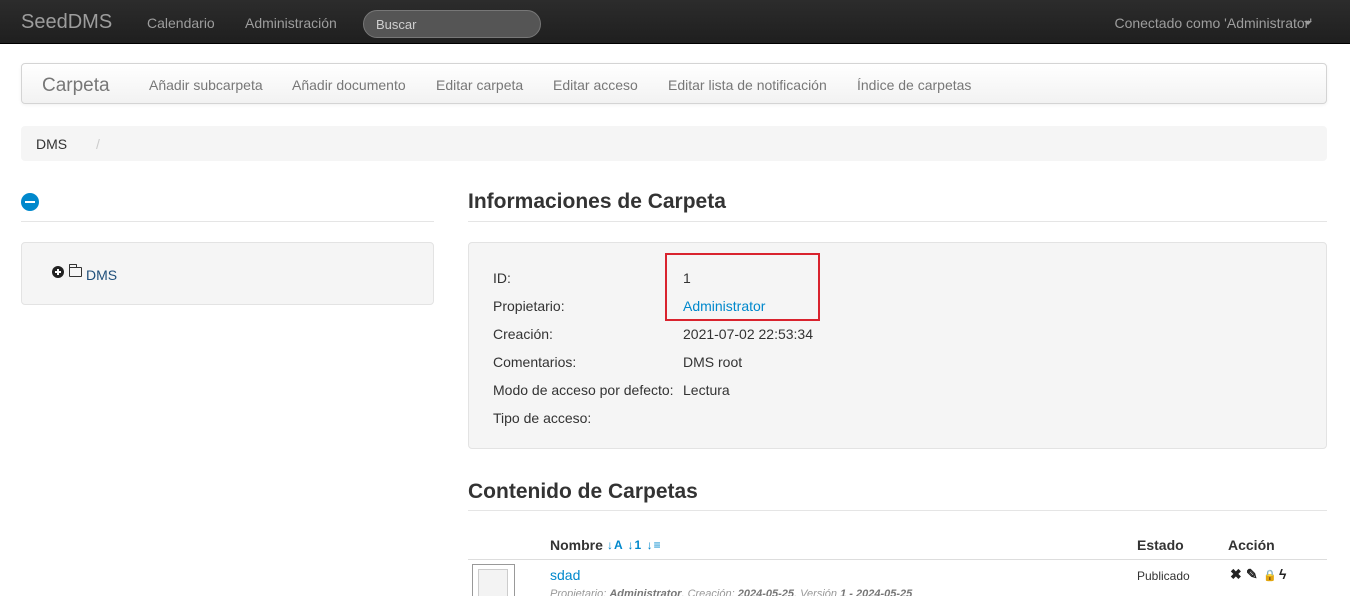 This screenshot has width=1350, height=596. I want to click on column-header-name: Nombre, so click(576, 545).